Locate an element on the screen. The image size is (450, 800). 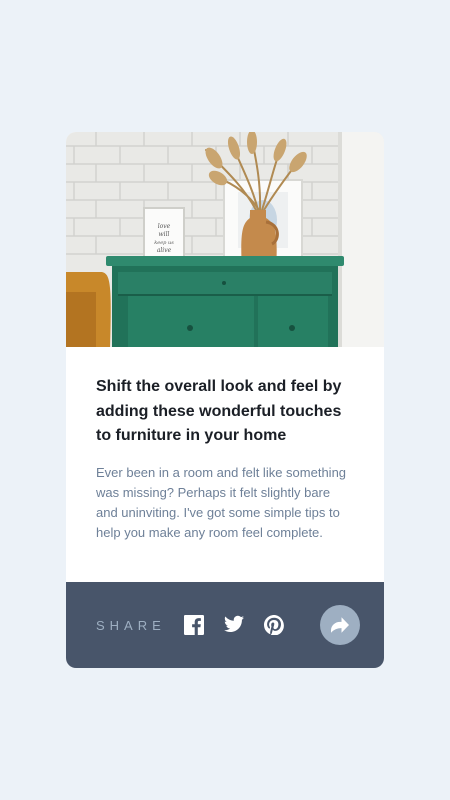
svg-text: love is located at coordinates (164, 226).